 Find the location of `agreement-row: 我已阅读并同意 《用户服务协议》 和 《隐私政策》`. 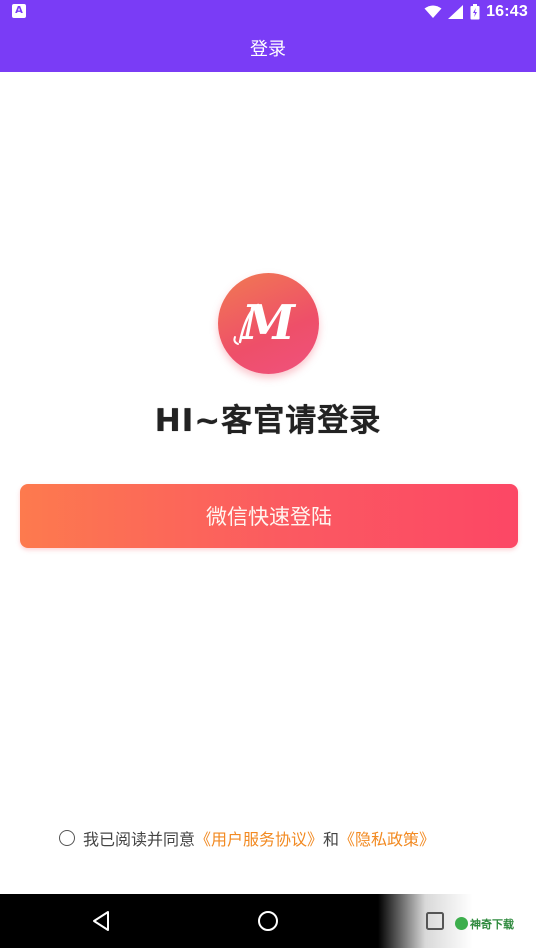

agreement-row: 我已阅读并同意 《用户服务协议》 和 《隐私政策》 is located at coordinates (247, 838).